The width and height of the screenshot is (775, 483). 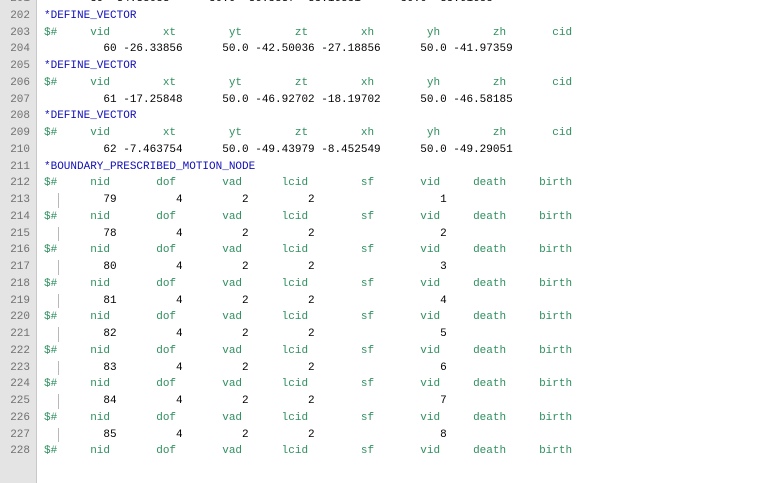 What do you see at coordinates (20, 32) in the screenshot?
I see `line-number: 203` at bounding box center [20, 32].